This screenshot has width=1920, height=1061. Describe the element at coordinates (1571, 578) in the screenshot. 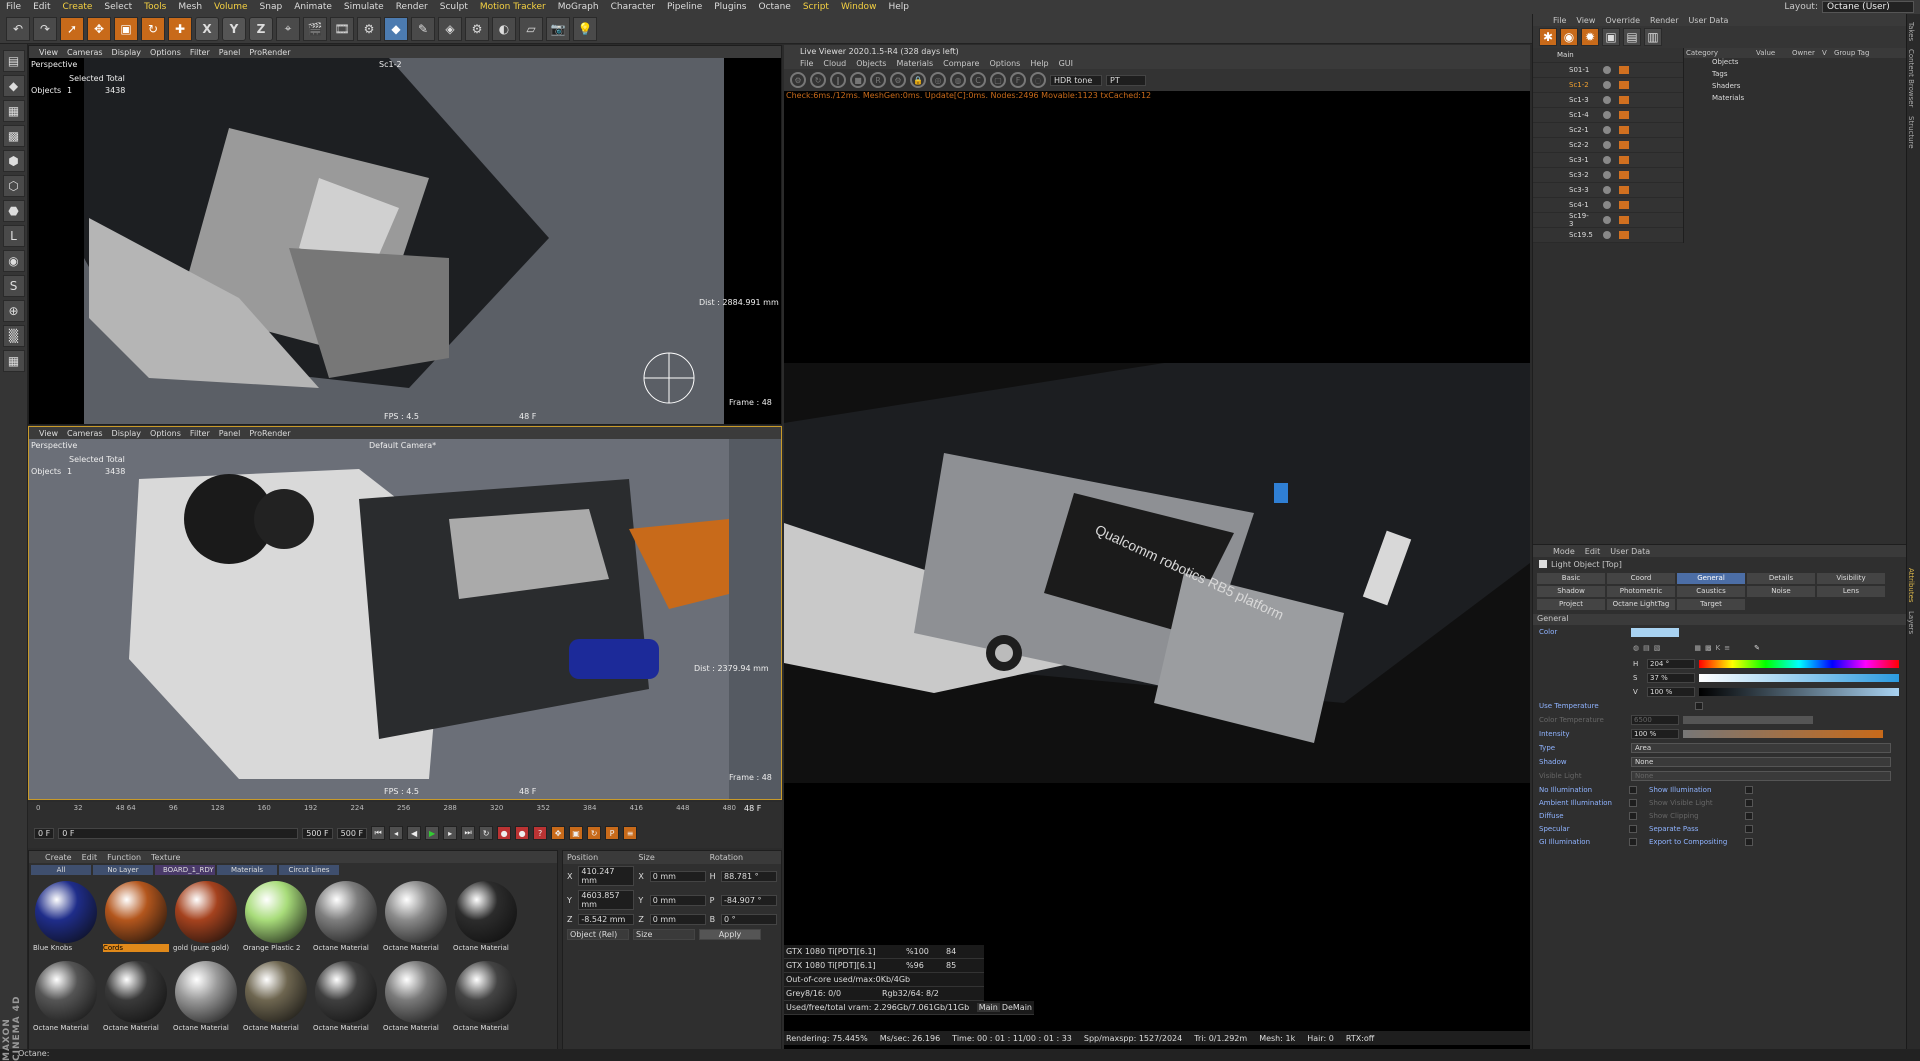

I see `attr-tab-basic: Basic` at that location.